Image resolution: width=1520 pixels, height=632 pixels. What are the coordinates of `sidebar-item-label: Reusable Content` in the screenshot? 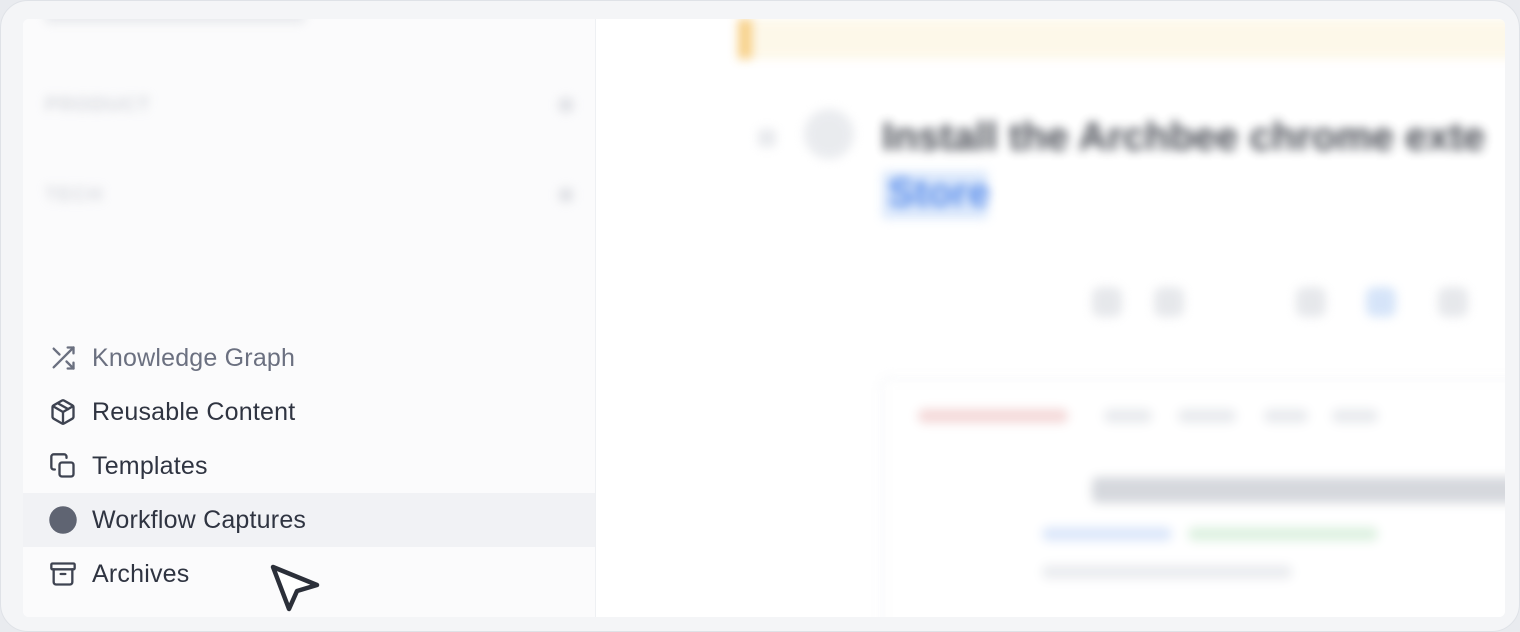 It's located at (194, 411).